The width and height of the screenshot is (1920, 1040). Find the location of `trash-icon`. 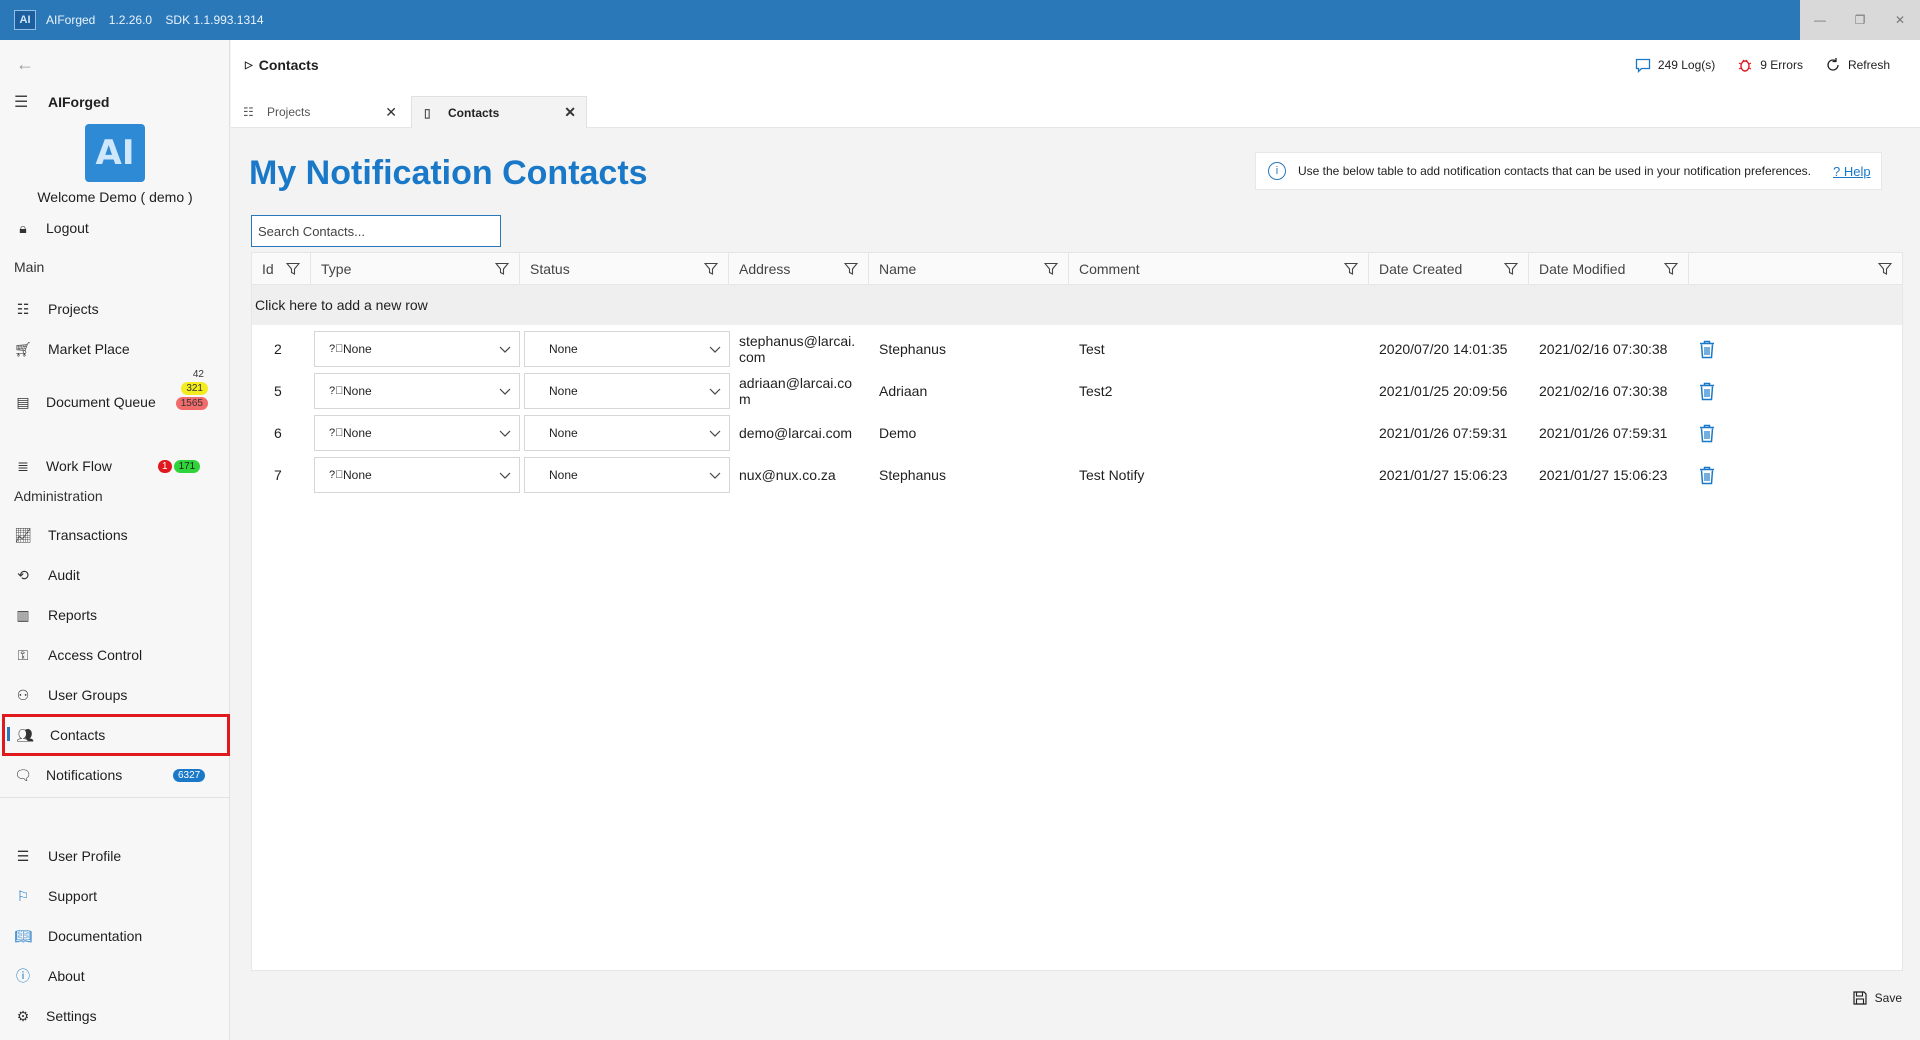

trash-icon is located at coordinates (1707, 433).